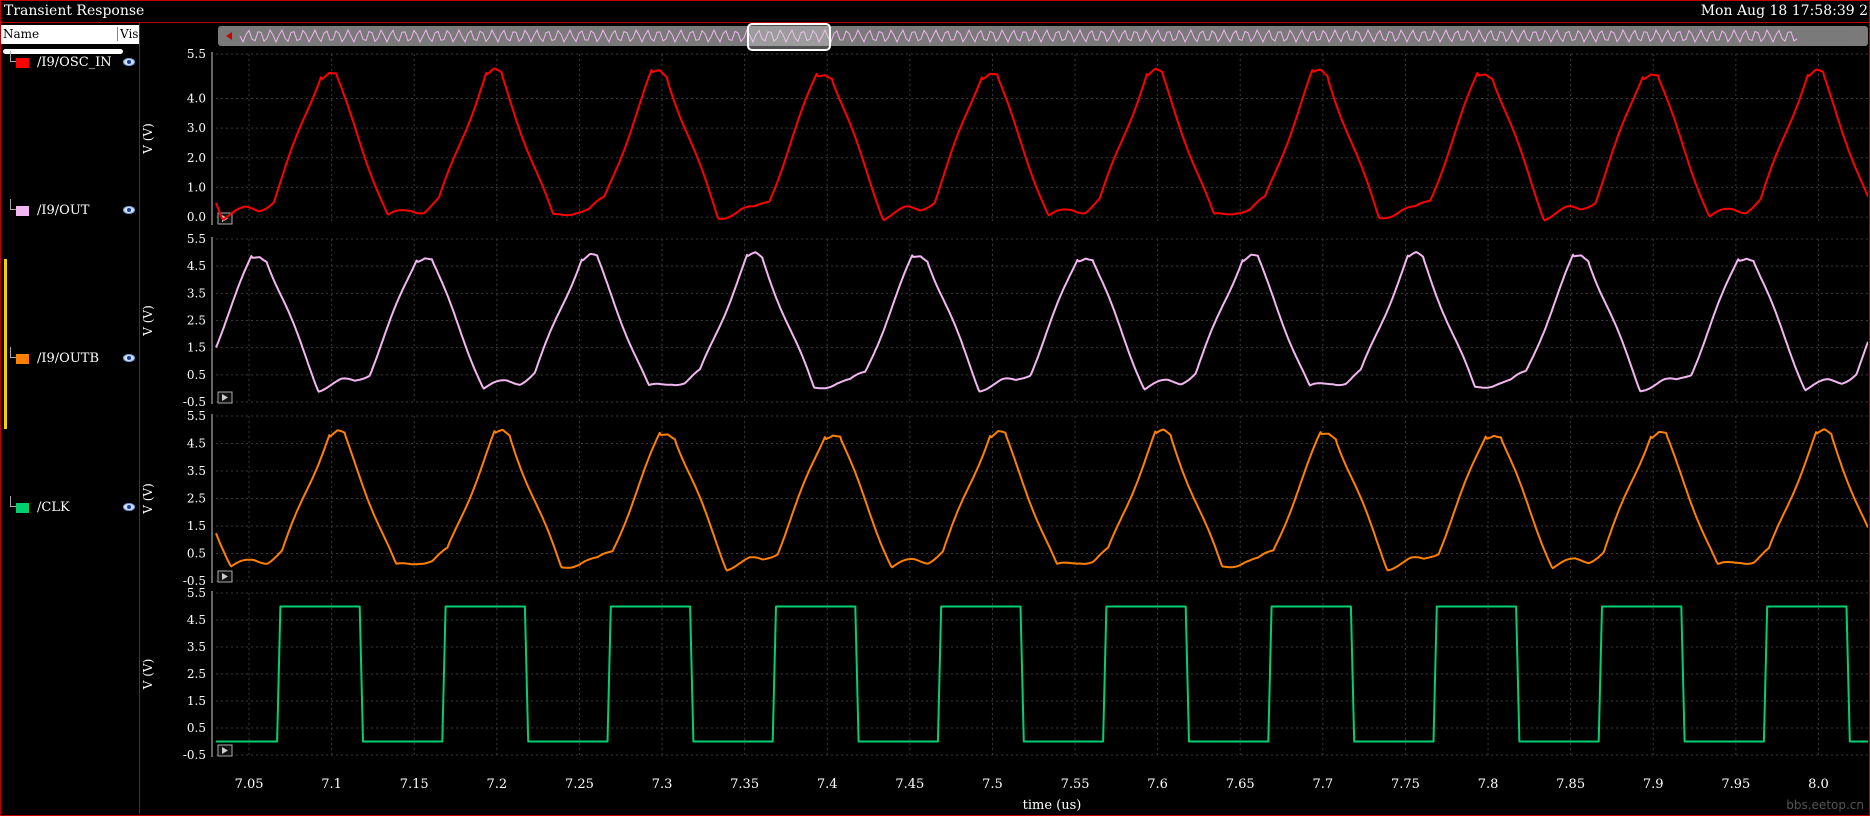  I want to click on y-tick-label: 0.0, so click(196, 217).